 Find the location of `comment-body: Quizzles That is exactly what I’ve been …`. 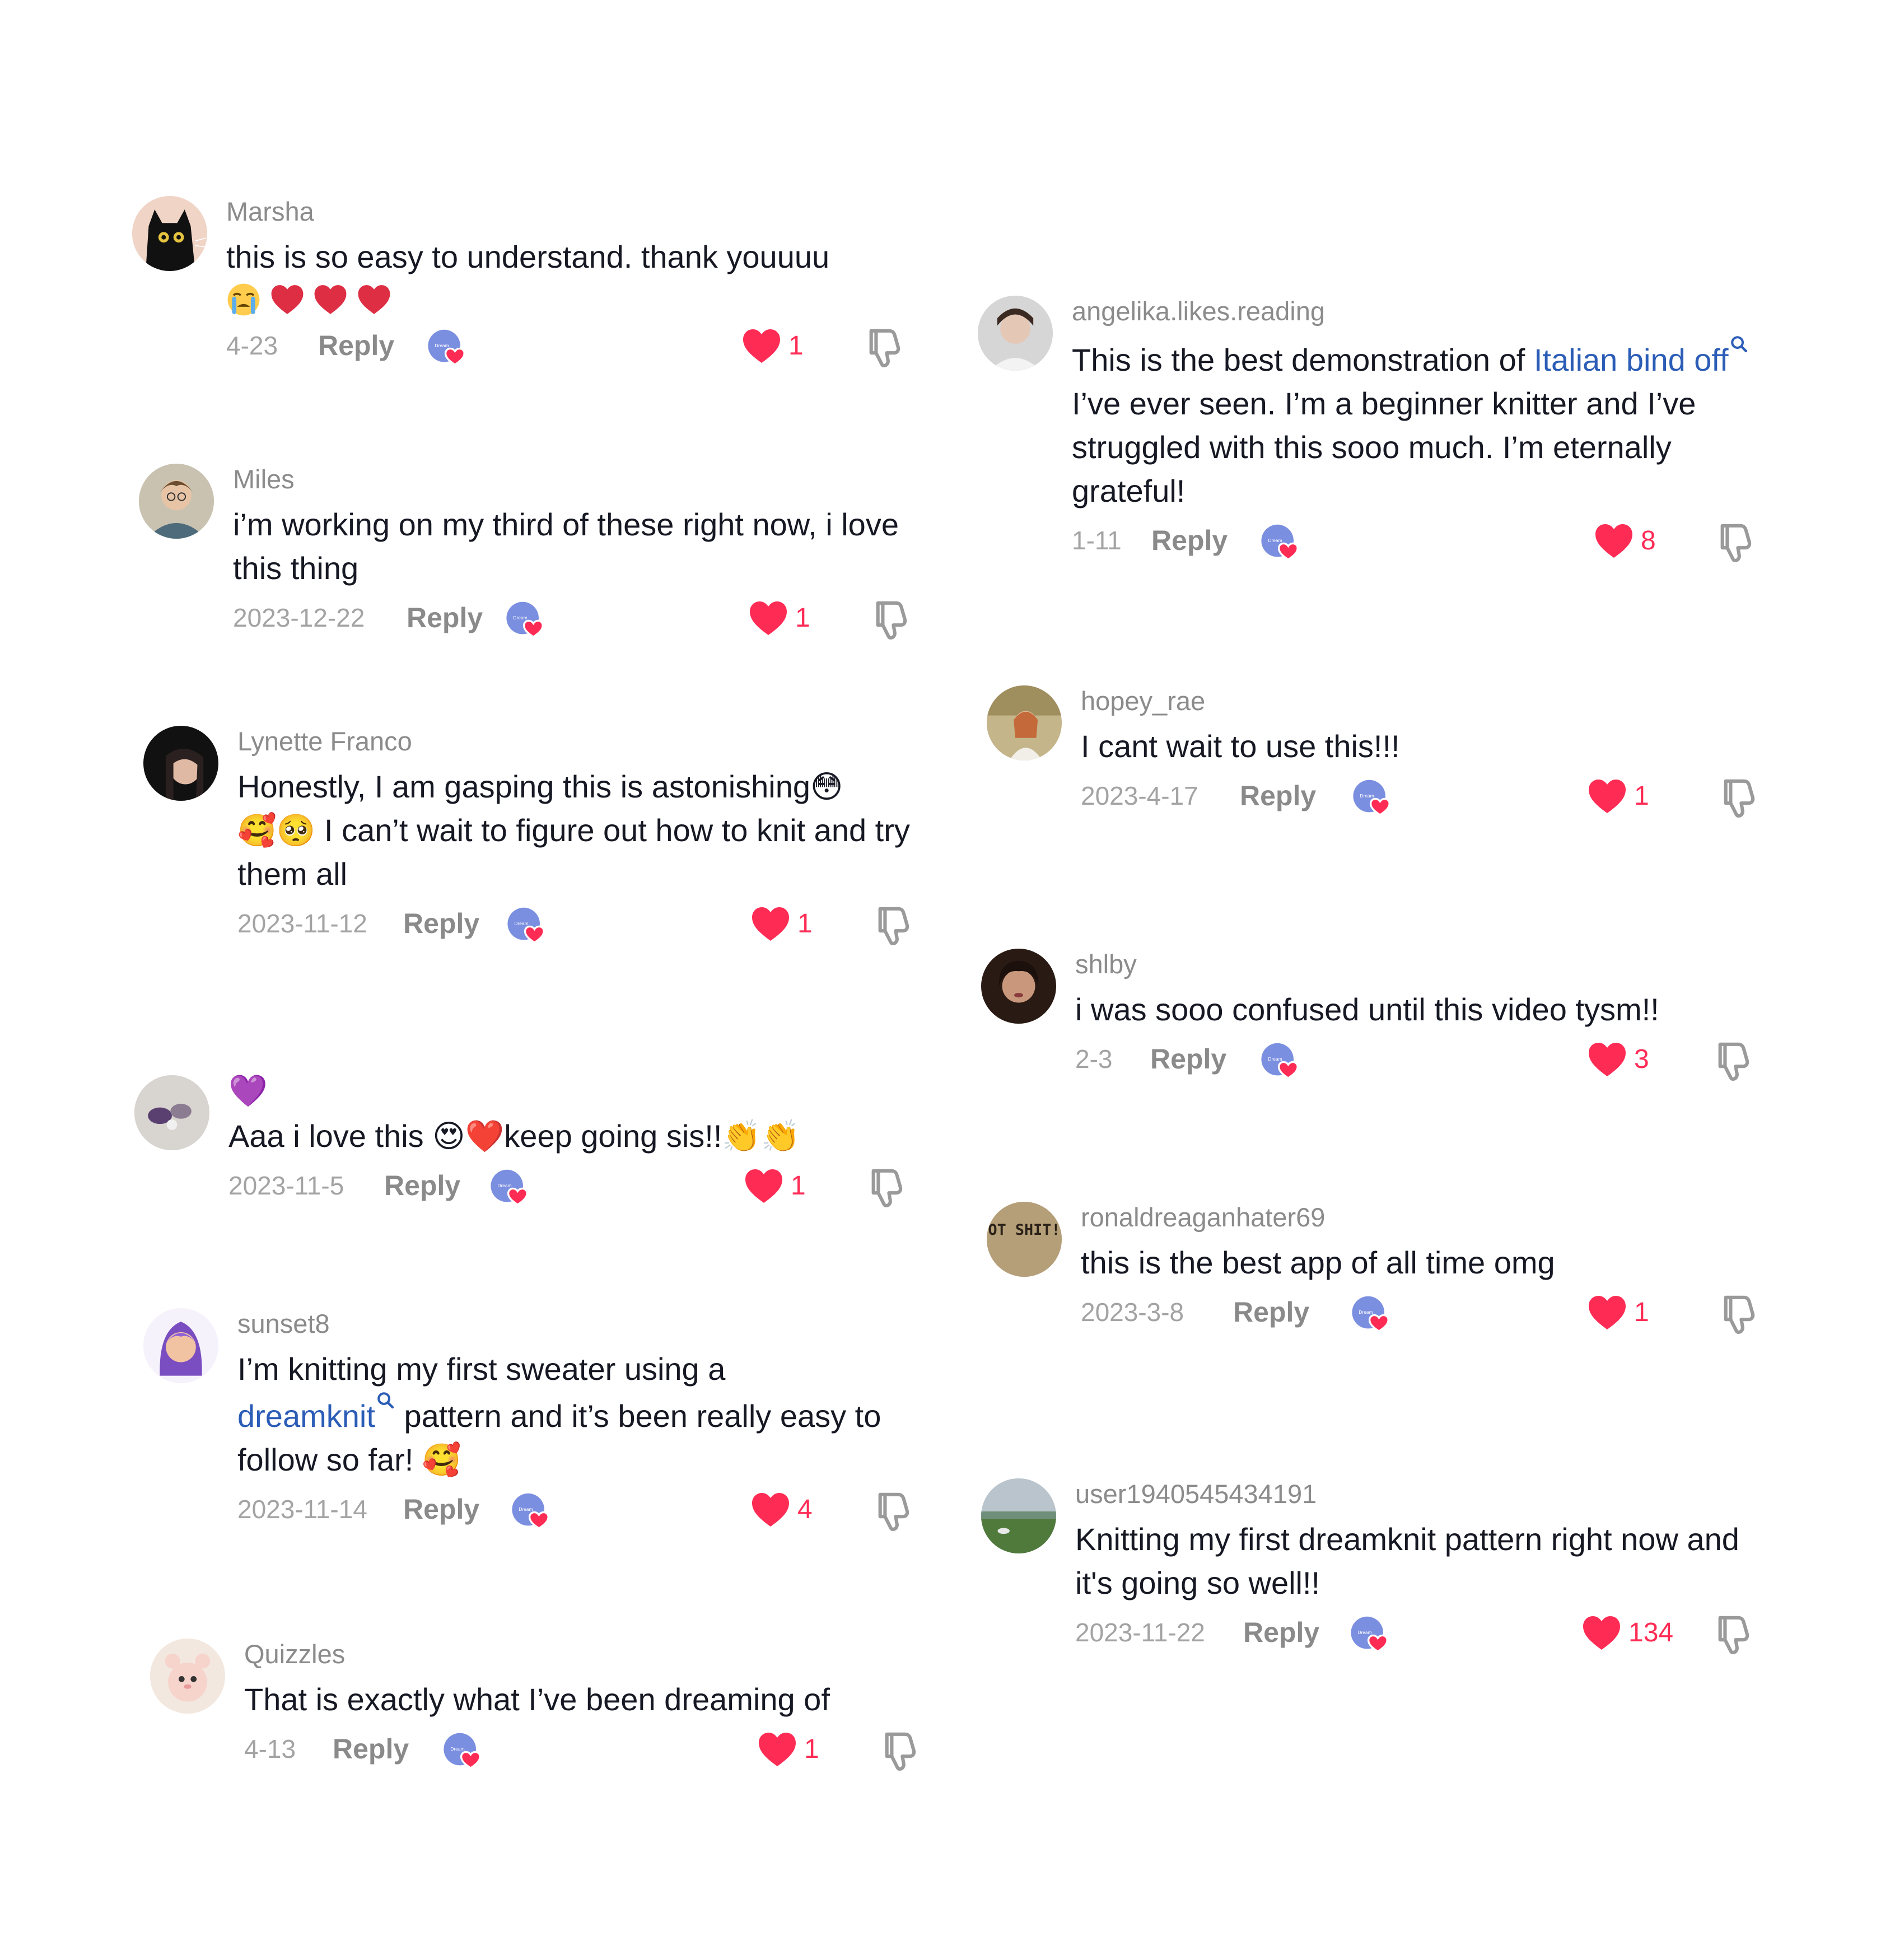

comment-body: Quizzles That is exactly what I’ve been … is located at coordinates (589, 1705).